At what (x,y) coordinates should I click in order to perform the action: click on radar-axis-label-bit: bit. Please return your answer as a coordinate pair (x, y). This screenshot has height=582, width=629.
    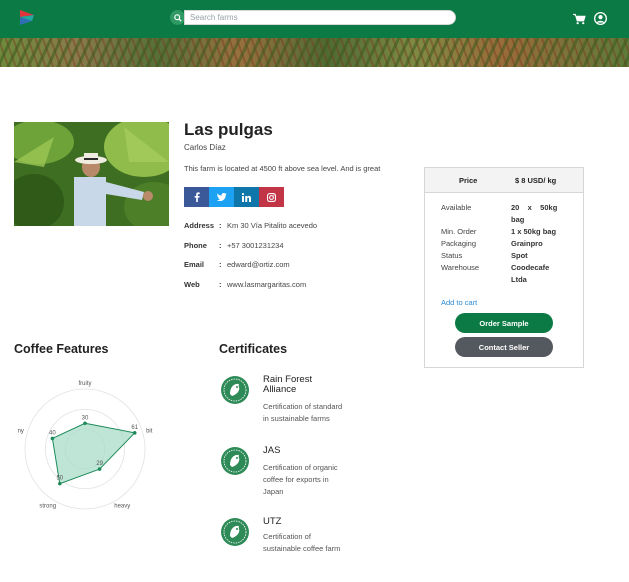
    Looking at the image, I should click on (149, 431).